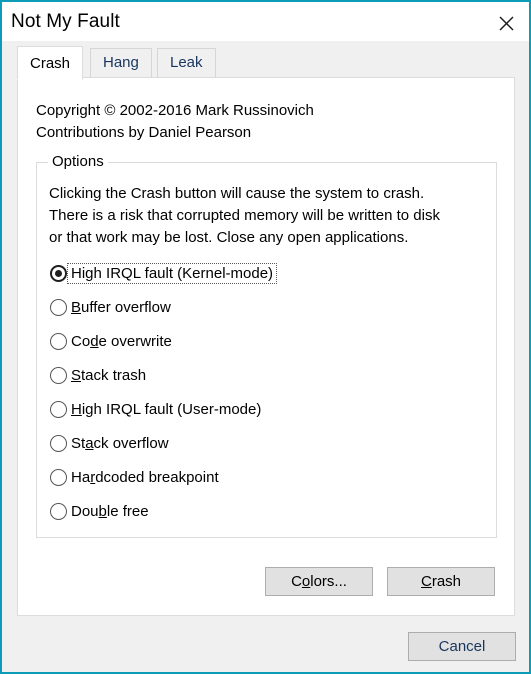 Image resolution: width=531 pixels, height=674 pixels. I want to click on radio-option-7: Double free, so click(265, 511).